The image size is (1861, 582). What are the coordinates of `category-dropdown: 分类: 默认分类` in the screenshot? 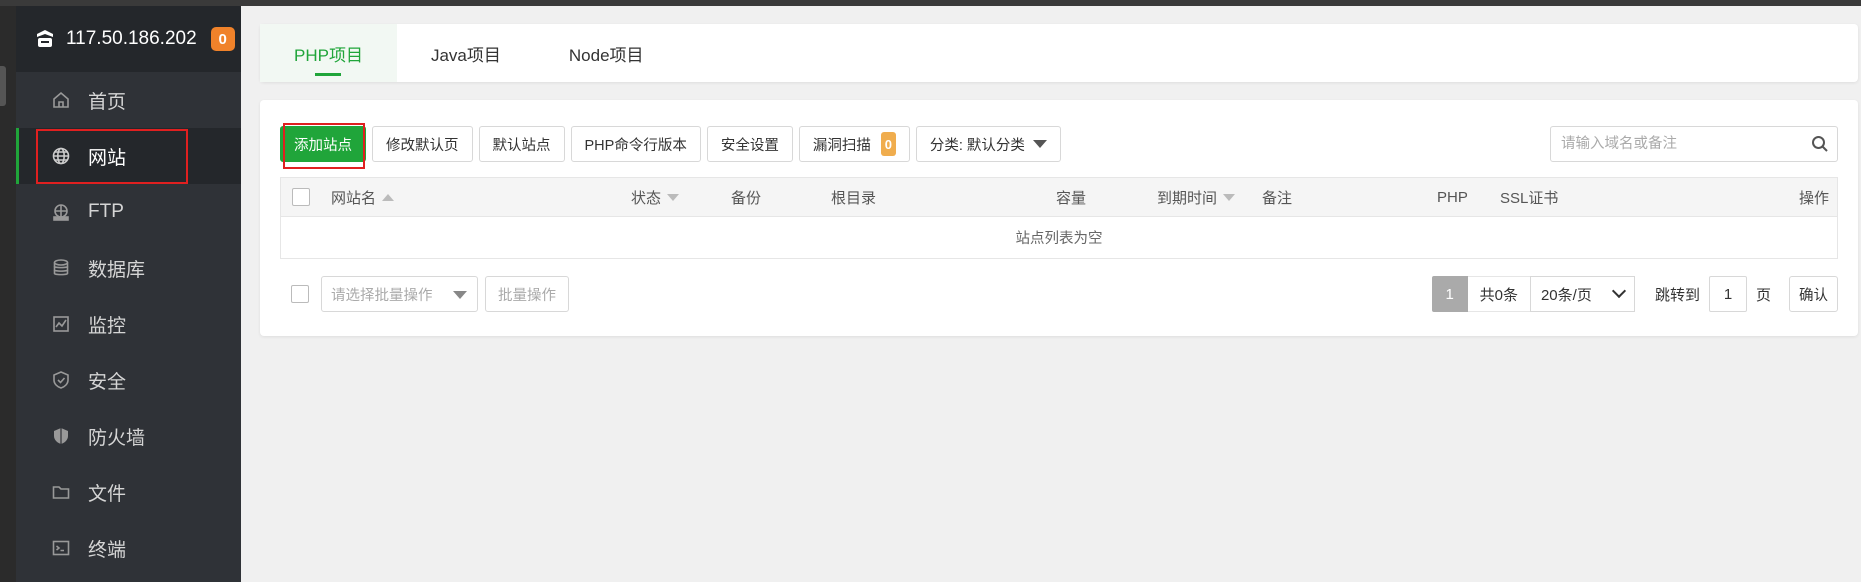 It's located at (988, 144).